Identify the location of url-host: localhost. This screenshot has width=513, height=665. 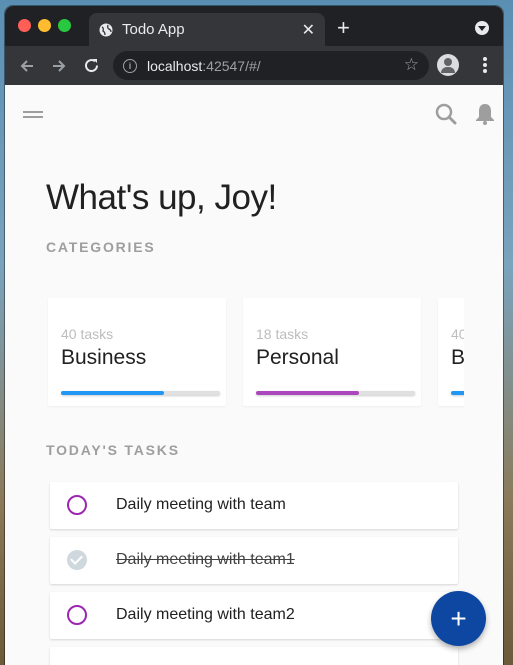
(175, 65).